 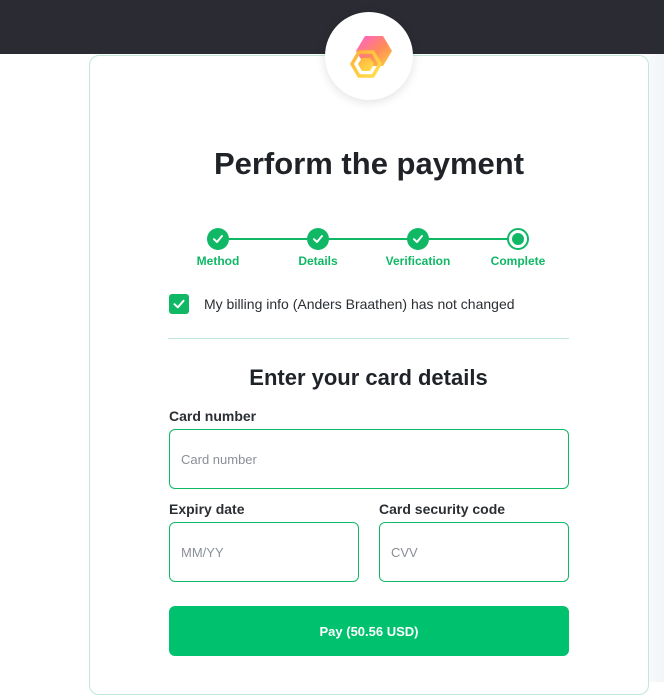 What do you see at coordinates (474, 552) in the screenshot?
I see `security-code-input` at bounding box center [474, 552].